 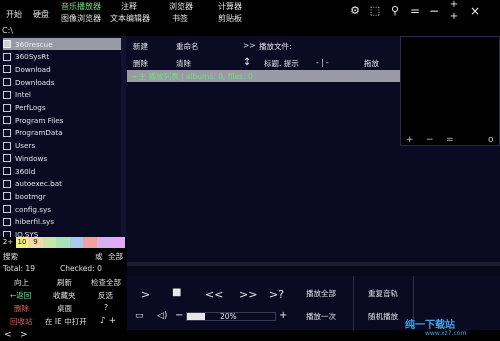 I want to click on calculator-tab: 计算器, so click(x=230, y=6).